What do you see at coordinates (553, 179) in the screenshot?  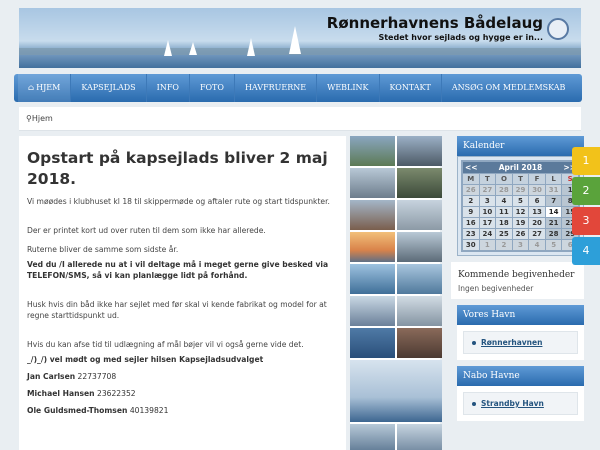 I see `calendar-day-header: L` at bounding box center [553, 179].